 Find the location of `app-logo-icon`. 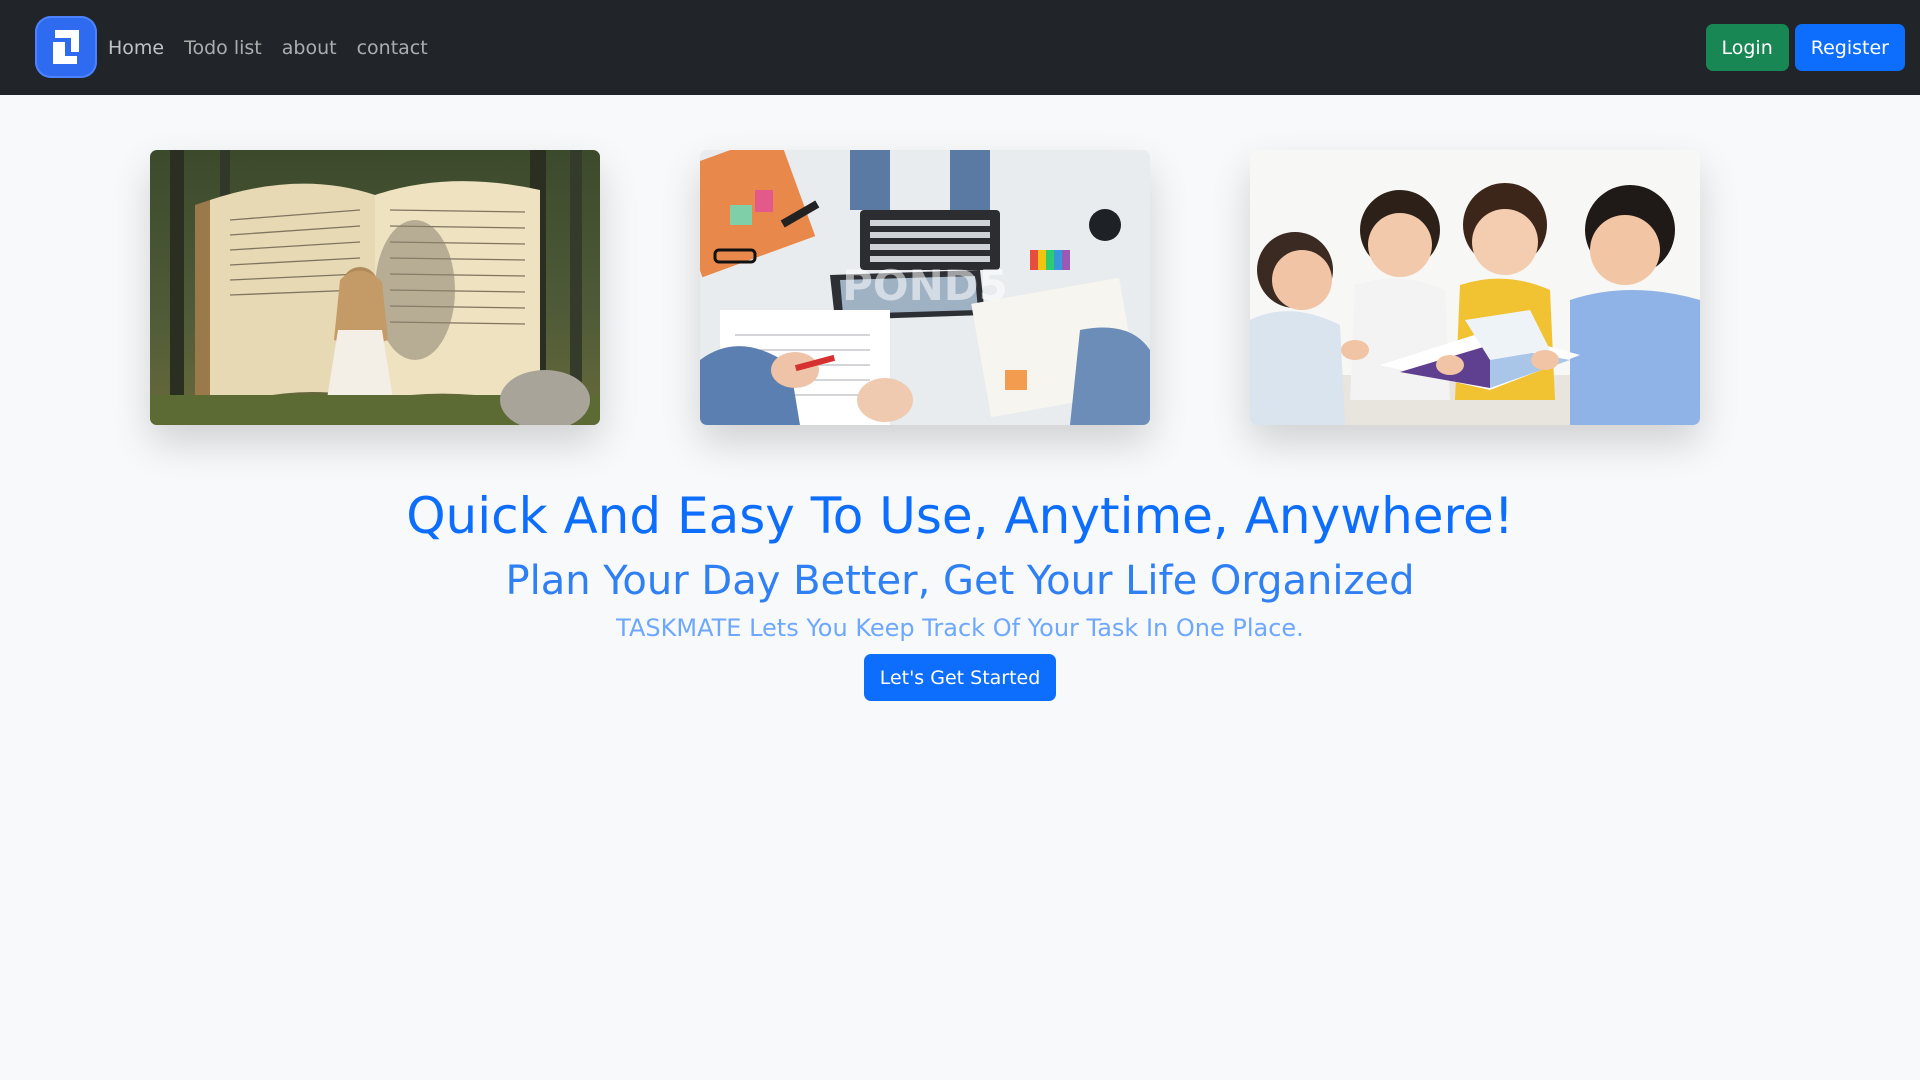

app-logo-icon is located at coordinates (66, 47).